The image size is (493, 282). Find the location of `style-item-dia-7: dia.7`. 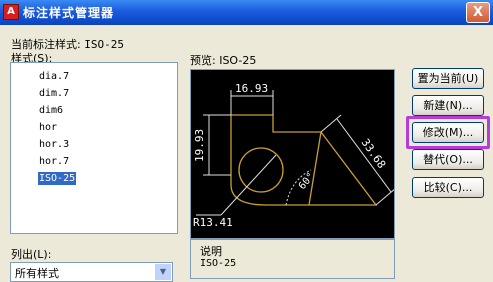

style-item-dia-7: dia.7 is located at coordinates (54, 76).